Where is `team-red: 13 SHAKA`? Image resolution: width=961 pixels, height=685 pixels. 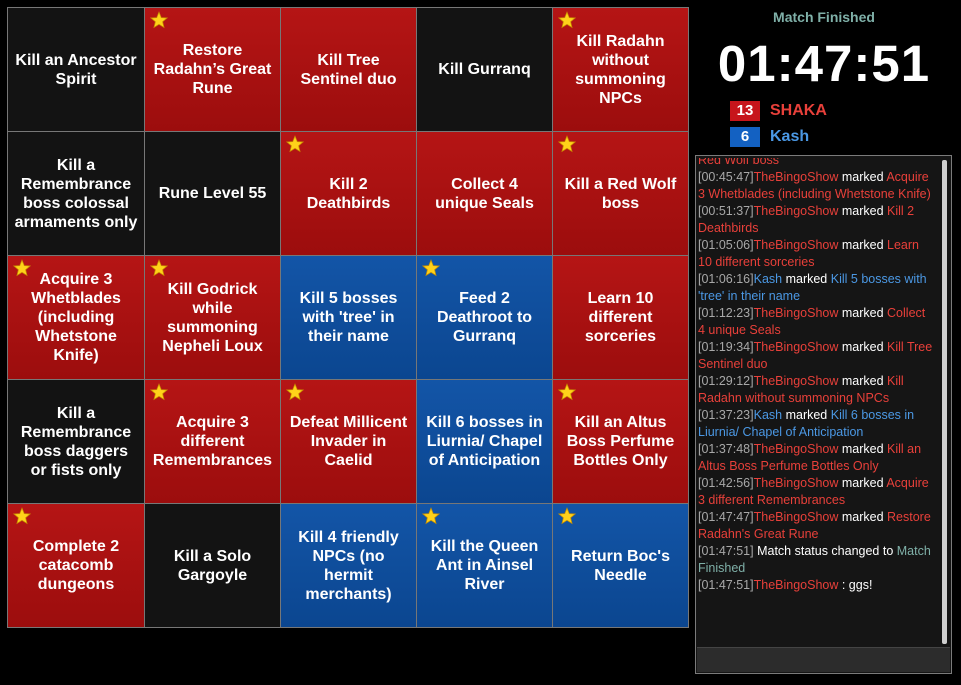 team-red: 13 SHAKA is located at coordinates (778, 111).